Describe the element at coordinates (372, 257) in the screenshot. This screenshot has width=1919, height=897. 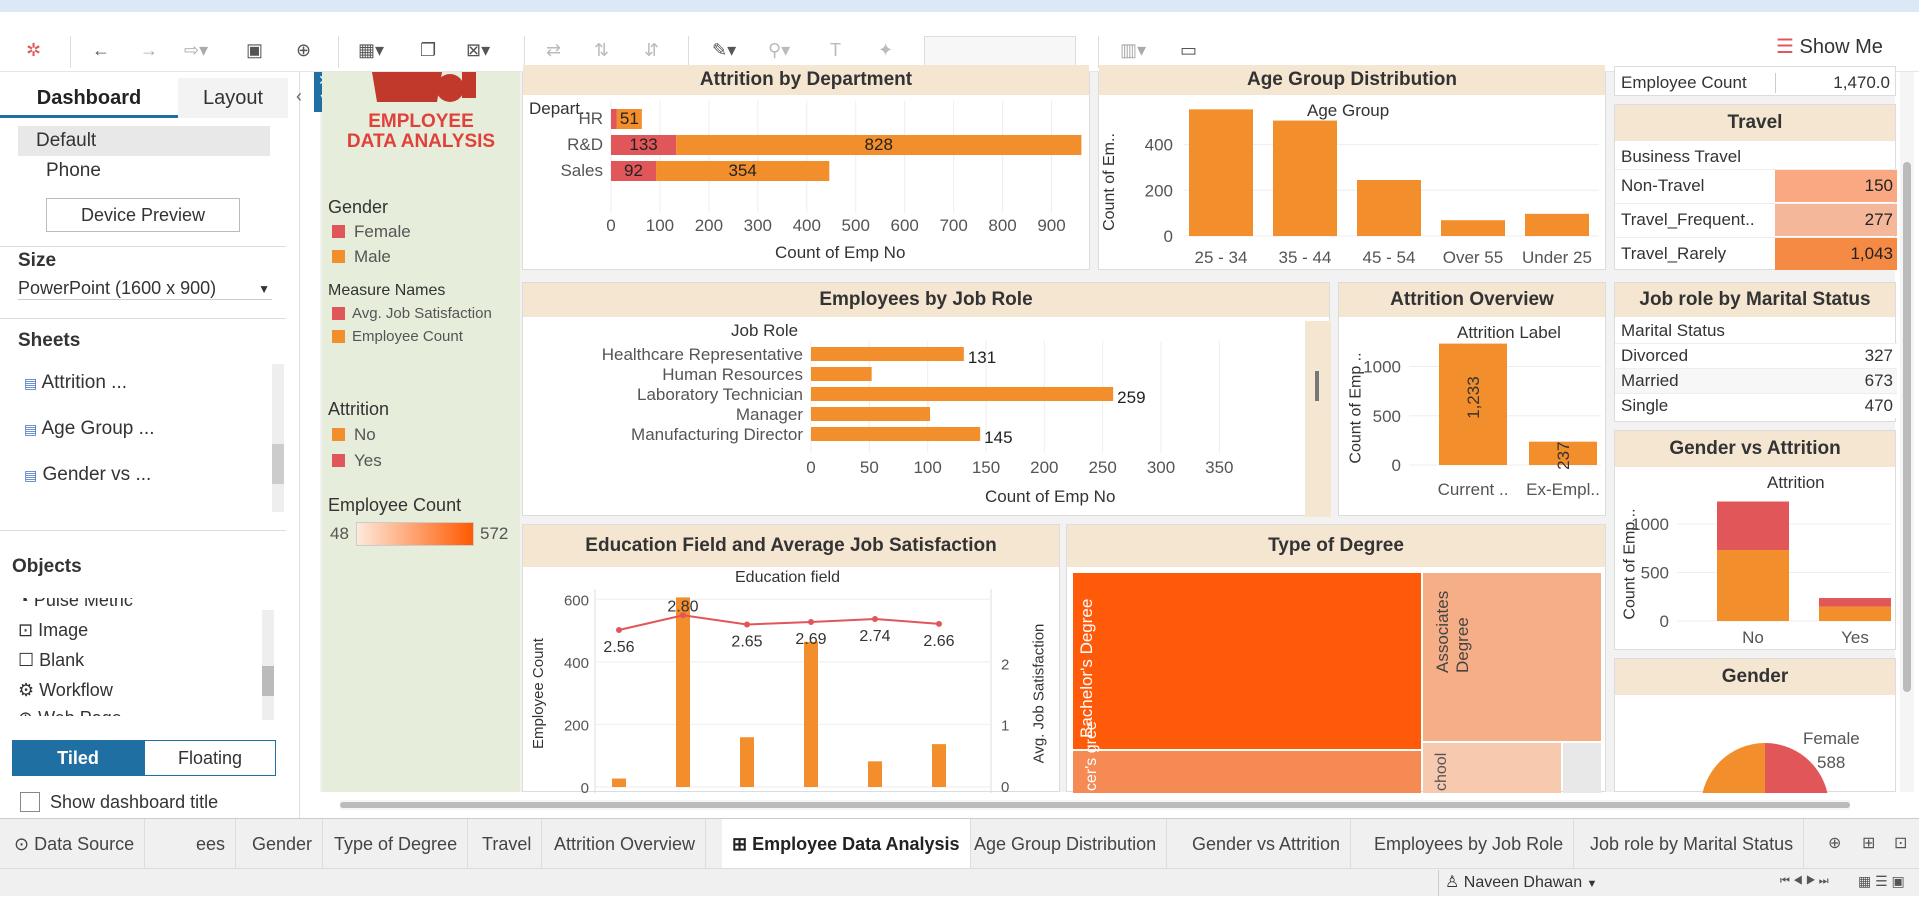
I see `legend-item-male: Male` at that location.